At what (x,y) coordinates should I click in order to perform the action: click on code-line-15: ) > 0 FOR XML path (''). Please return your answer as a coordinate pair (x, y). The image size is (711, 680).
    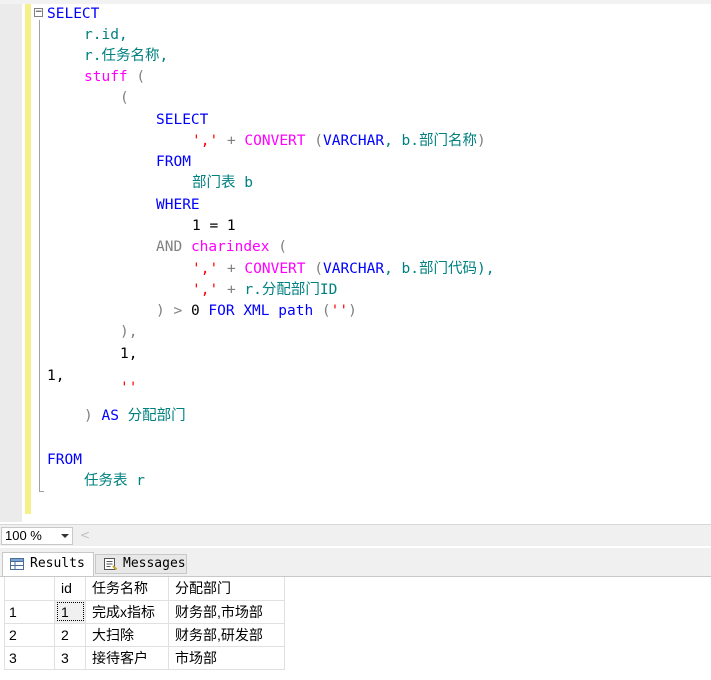
    Looking at the image, I should click on (256, 311).